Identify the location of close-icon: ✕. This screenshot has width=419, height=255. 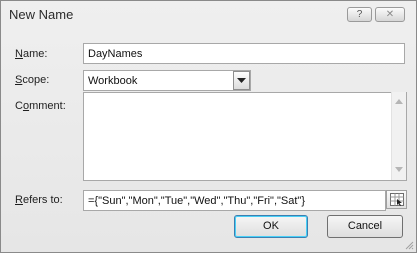
(390, 14).